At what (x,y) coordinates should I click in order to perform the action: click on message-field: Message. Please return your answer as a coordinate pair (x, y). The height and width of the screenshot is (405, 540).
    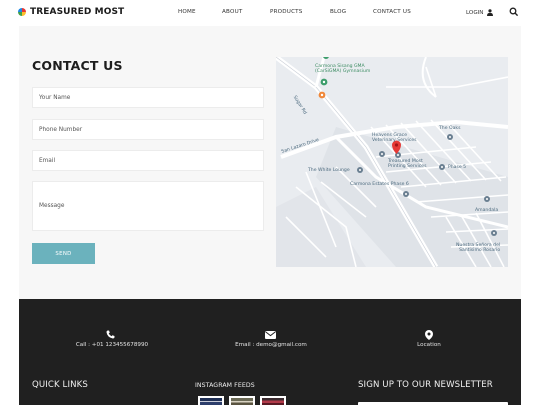
    Looking at the image, I should click on (148, 206).